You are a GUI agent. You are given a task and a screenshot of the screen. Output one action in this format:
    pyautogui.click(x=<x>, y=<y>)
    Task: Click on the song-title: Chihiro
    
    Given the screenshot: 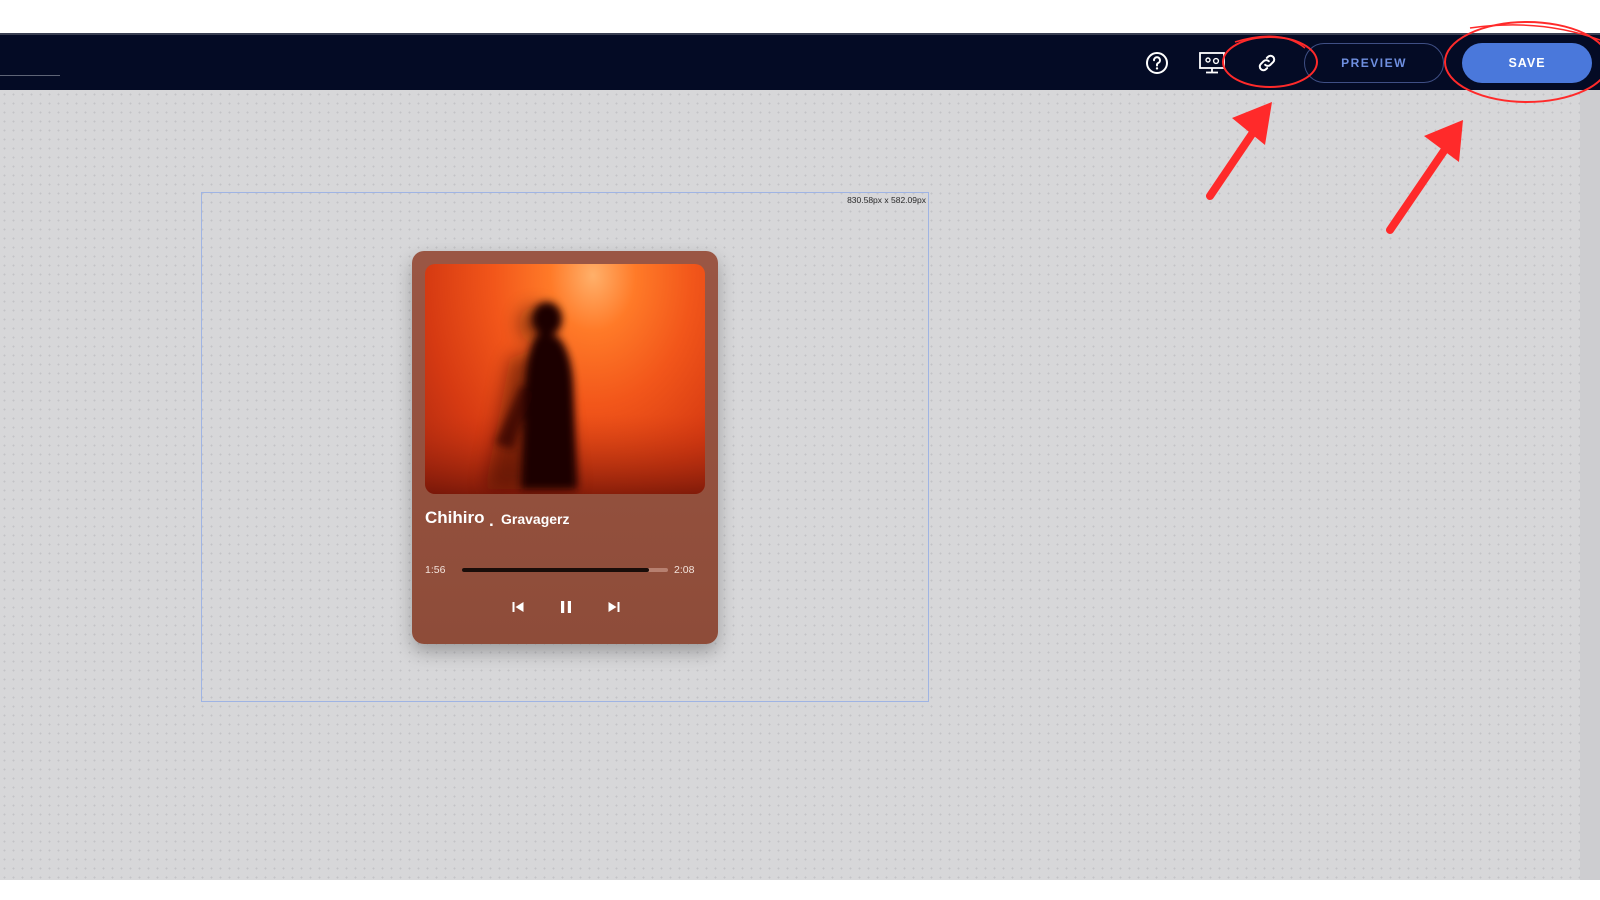 What is the action you would take?
    pyautogui.click(x=455, y=517)
    